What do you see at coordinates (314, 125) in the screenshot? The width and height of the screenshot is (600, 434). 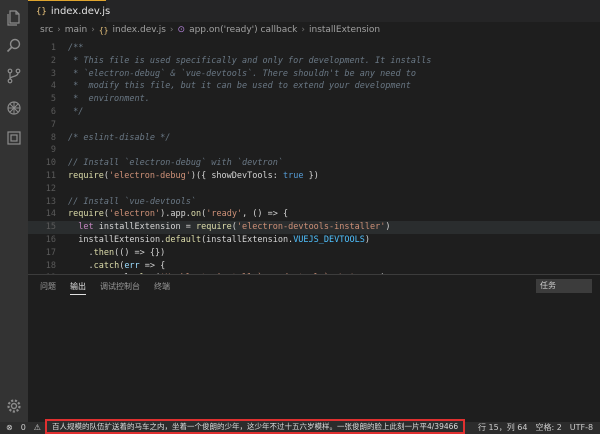 I see `code-line: 7` at bounding box center [314, 125].